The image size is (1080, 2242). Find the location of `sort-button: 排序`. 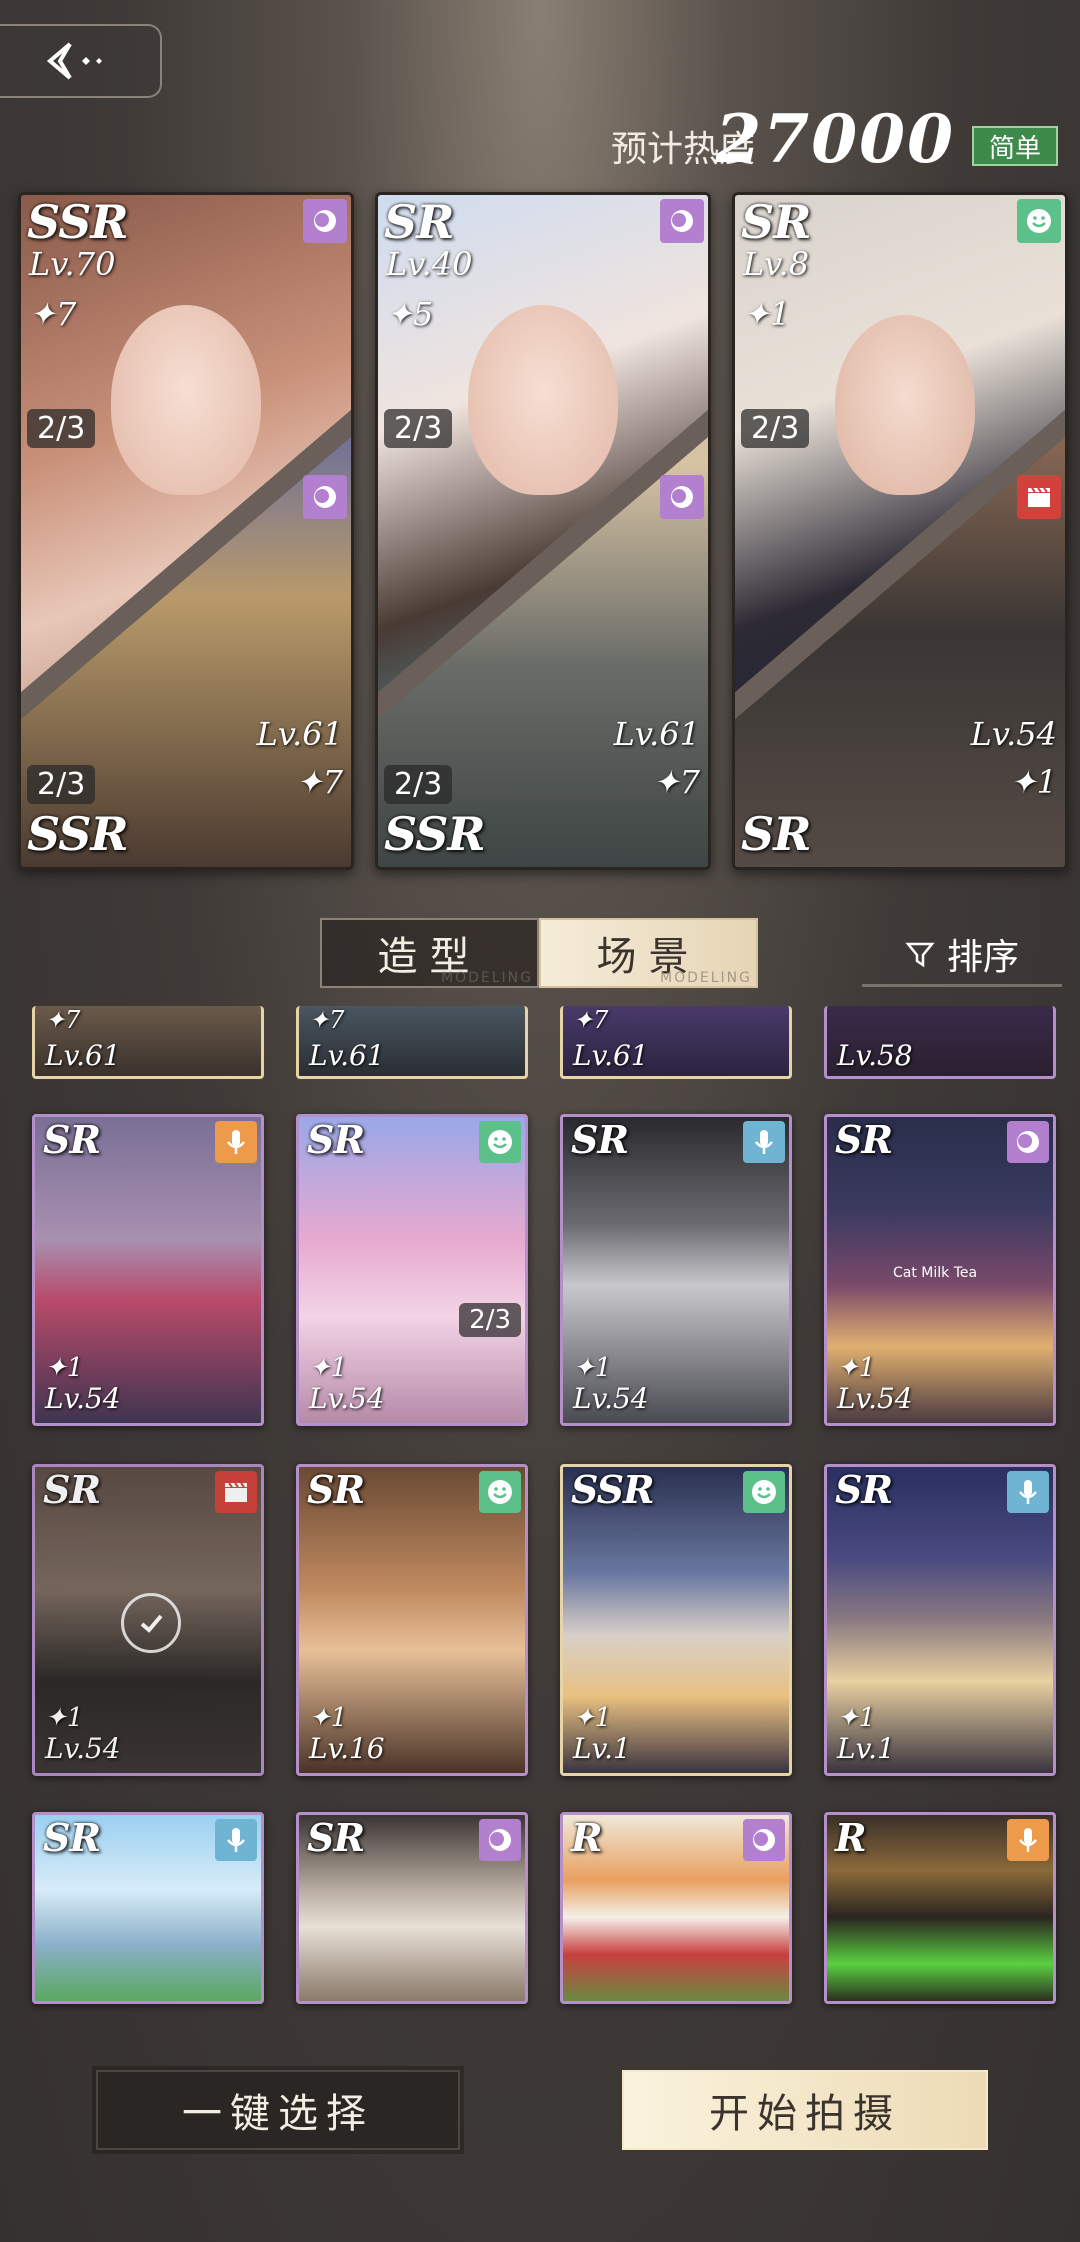

sort-button: 排序 is located at coordinates (962, 955).